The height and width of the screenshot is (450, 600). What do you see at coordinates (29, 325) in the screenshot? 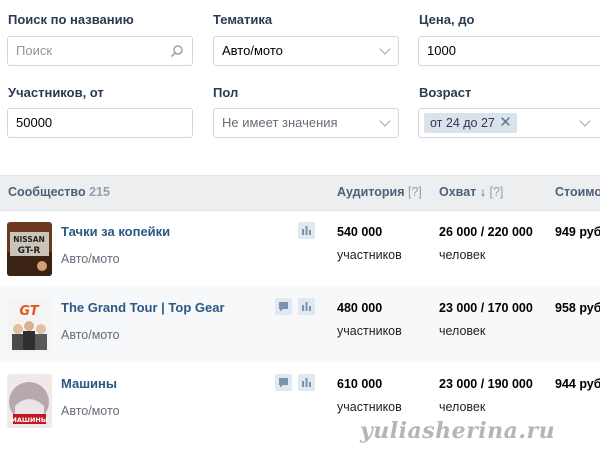
I see `avatar: GT` at bounding box center [29, 325].